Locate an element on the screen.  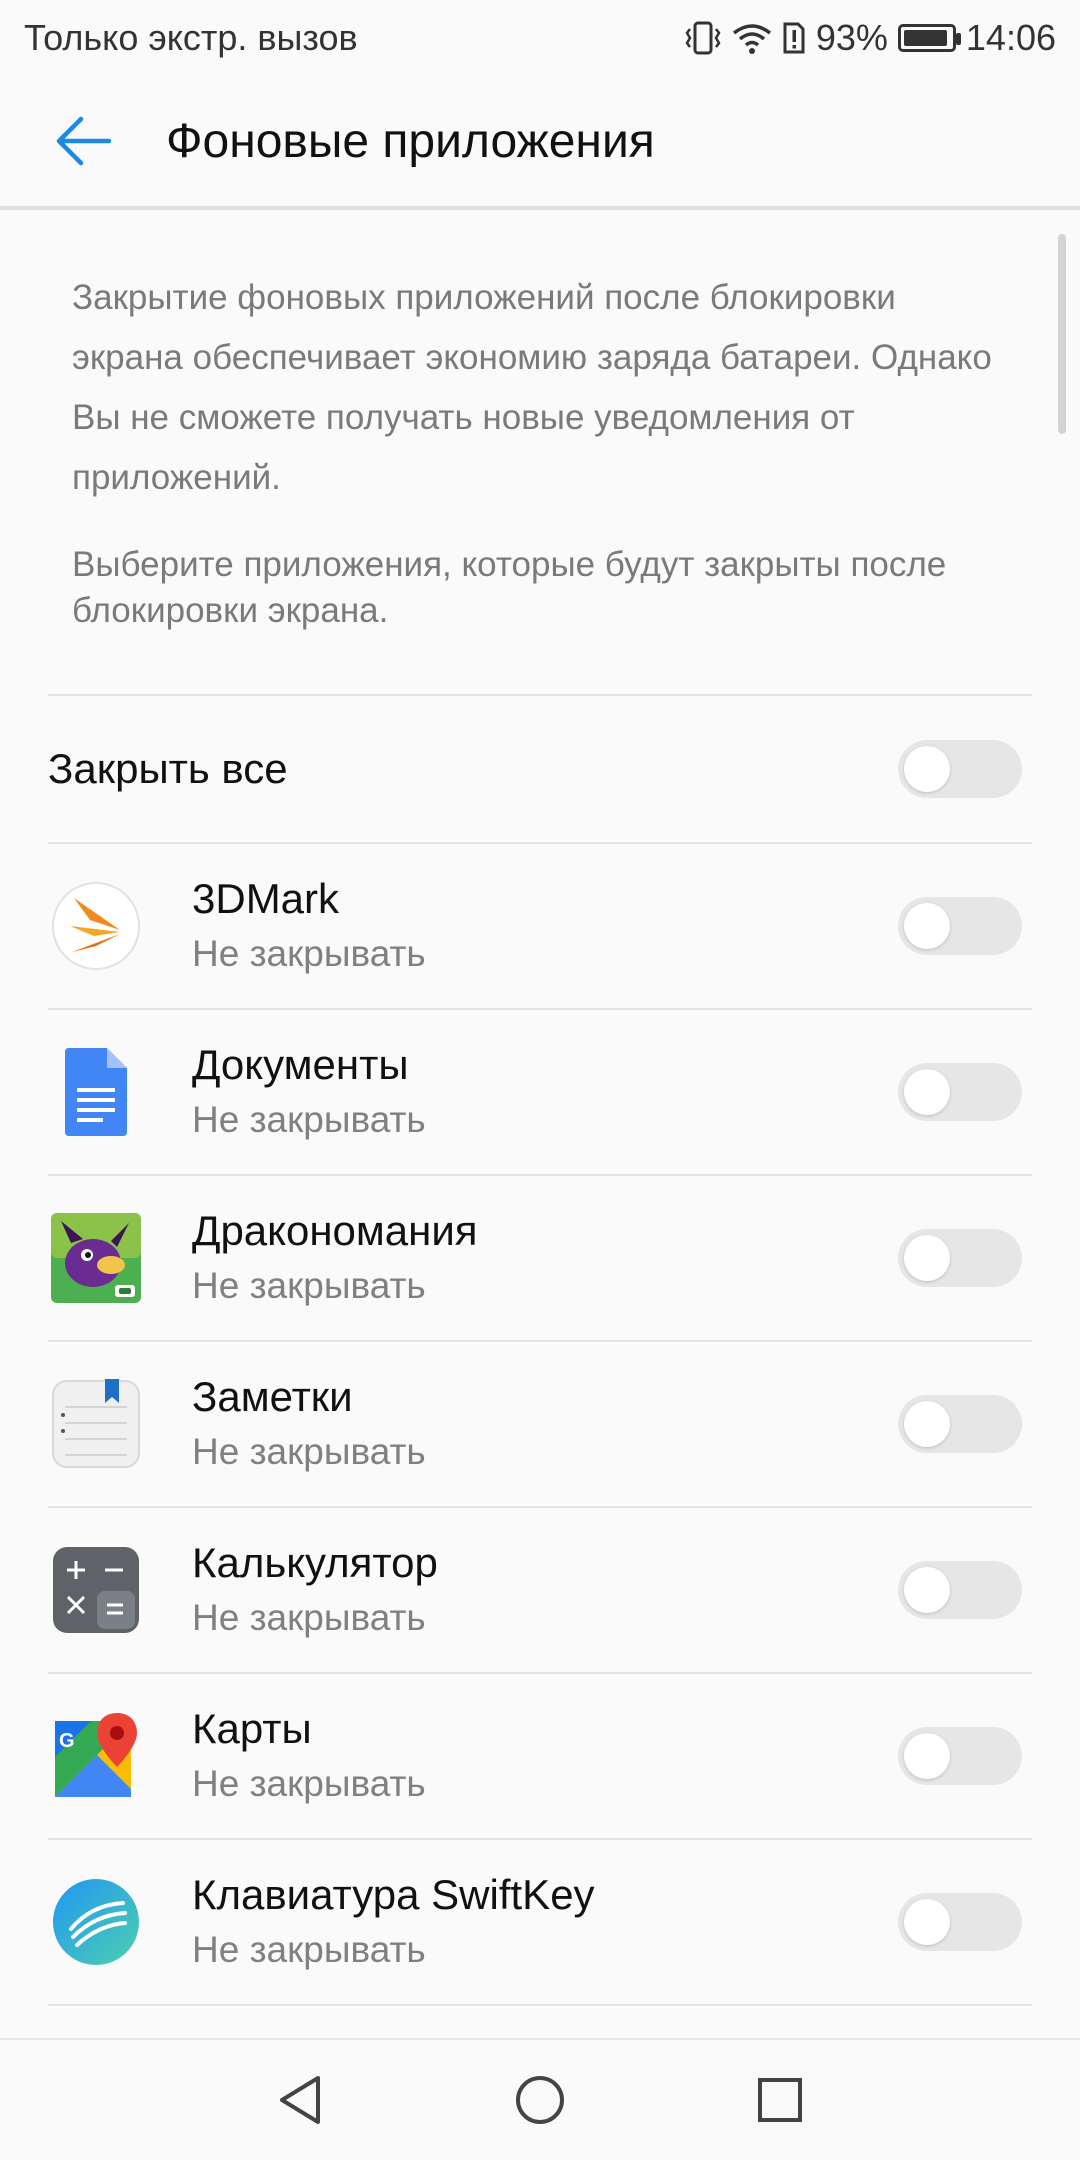
app-name: 3DMark is located at coordinates (266, 898).